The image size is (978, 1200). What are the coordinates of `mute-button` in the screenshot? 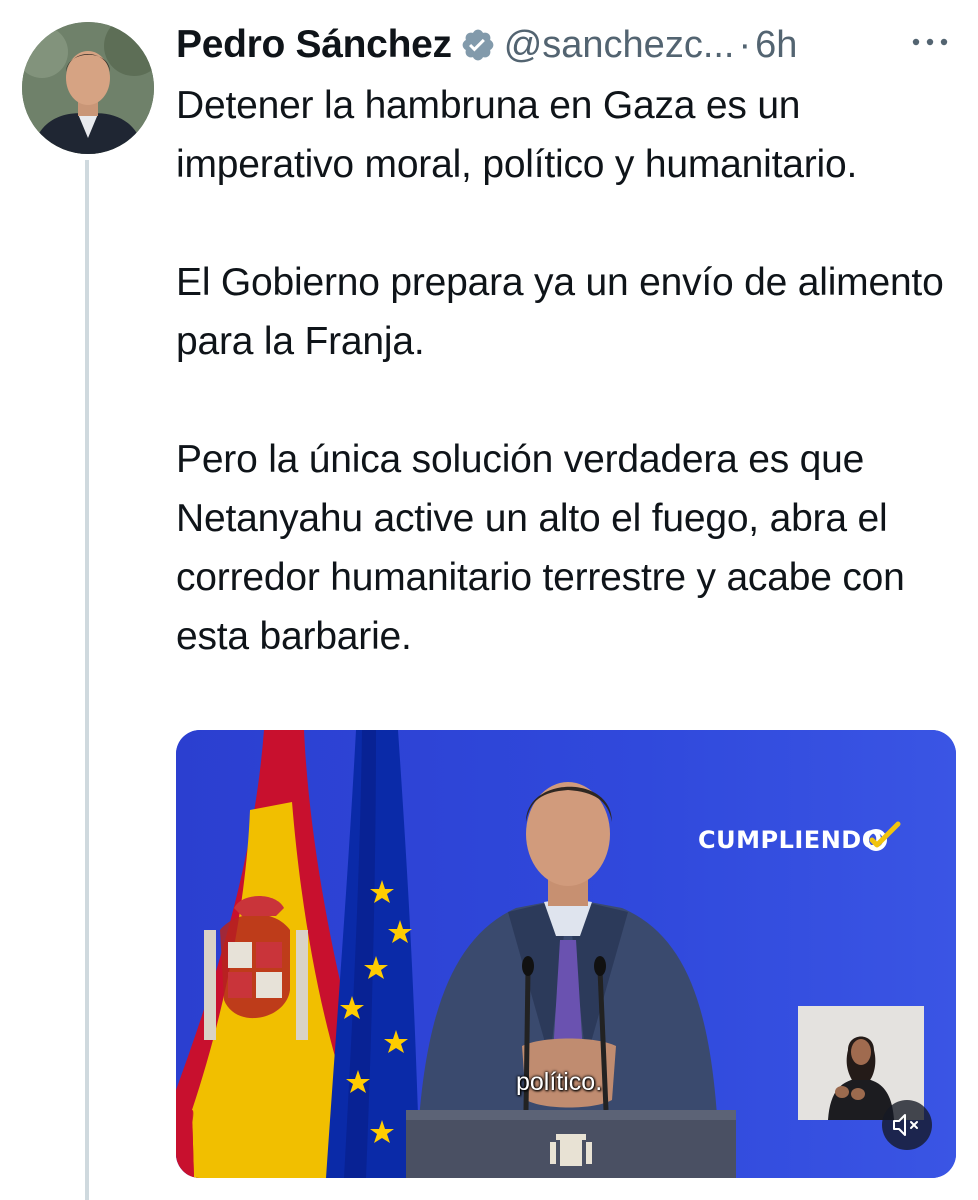 It's located at (907, 1125).